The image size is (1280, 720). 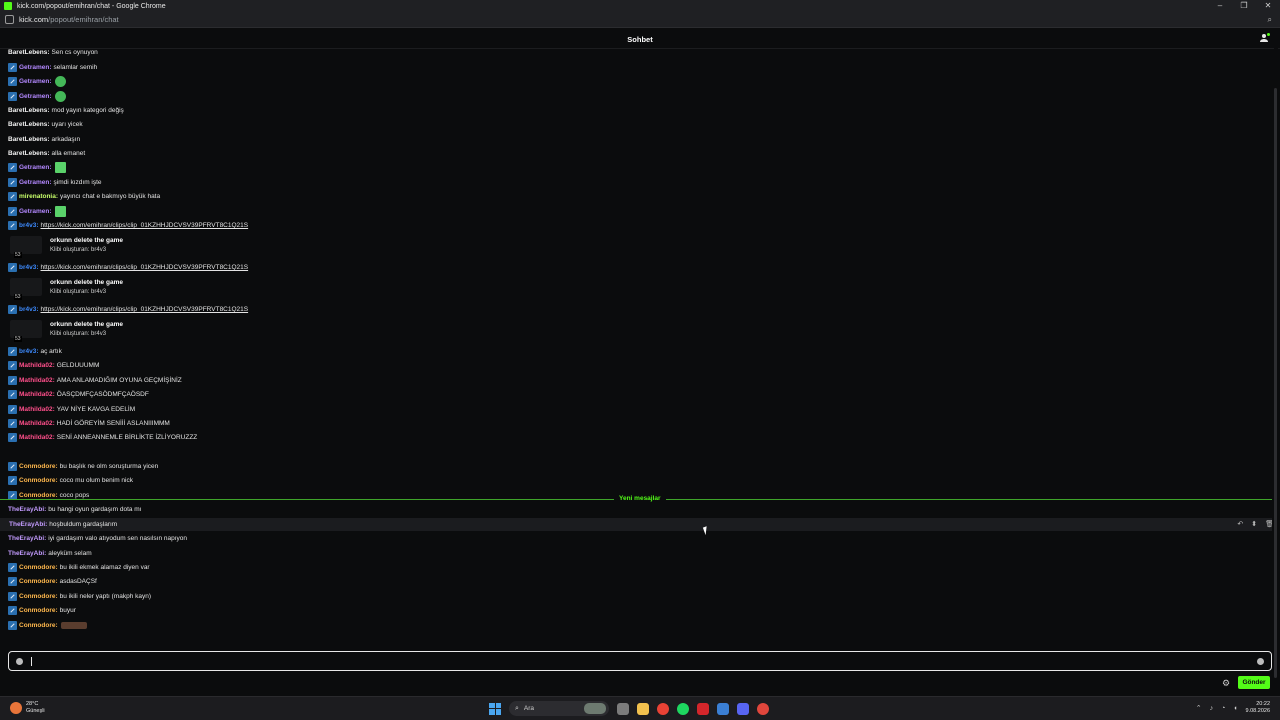 What do you see at coordinates (495, 708) in the screenshot?
I see `windows-start-icon` at bounding box center [495, 708].